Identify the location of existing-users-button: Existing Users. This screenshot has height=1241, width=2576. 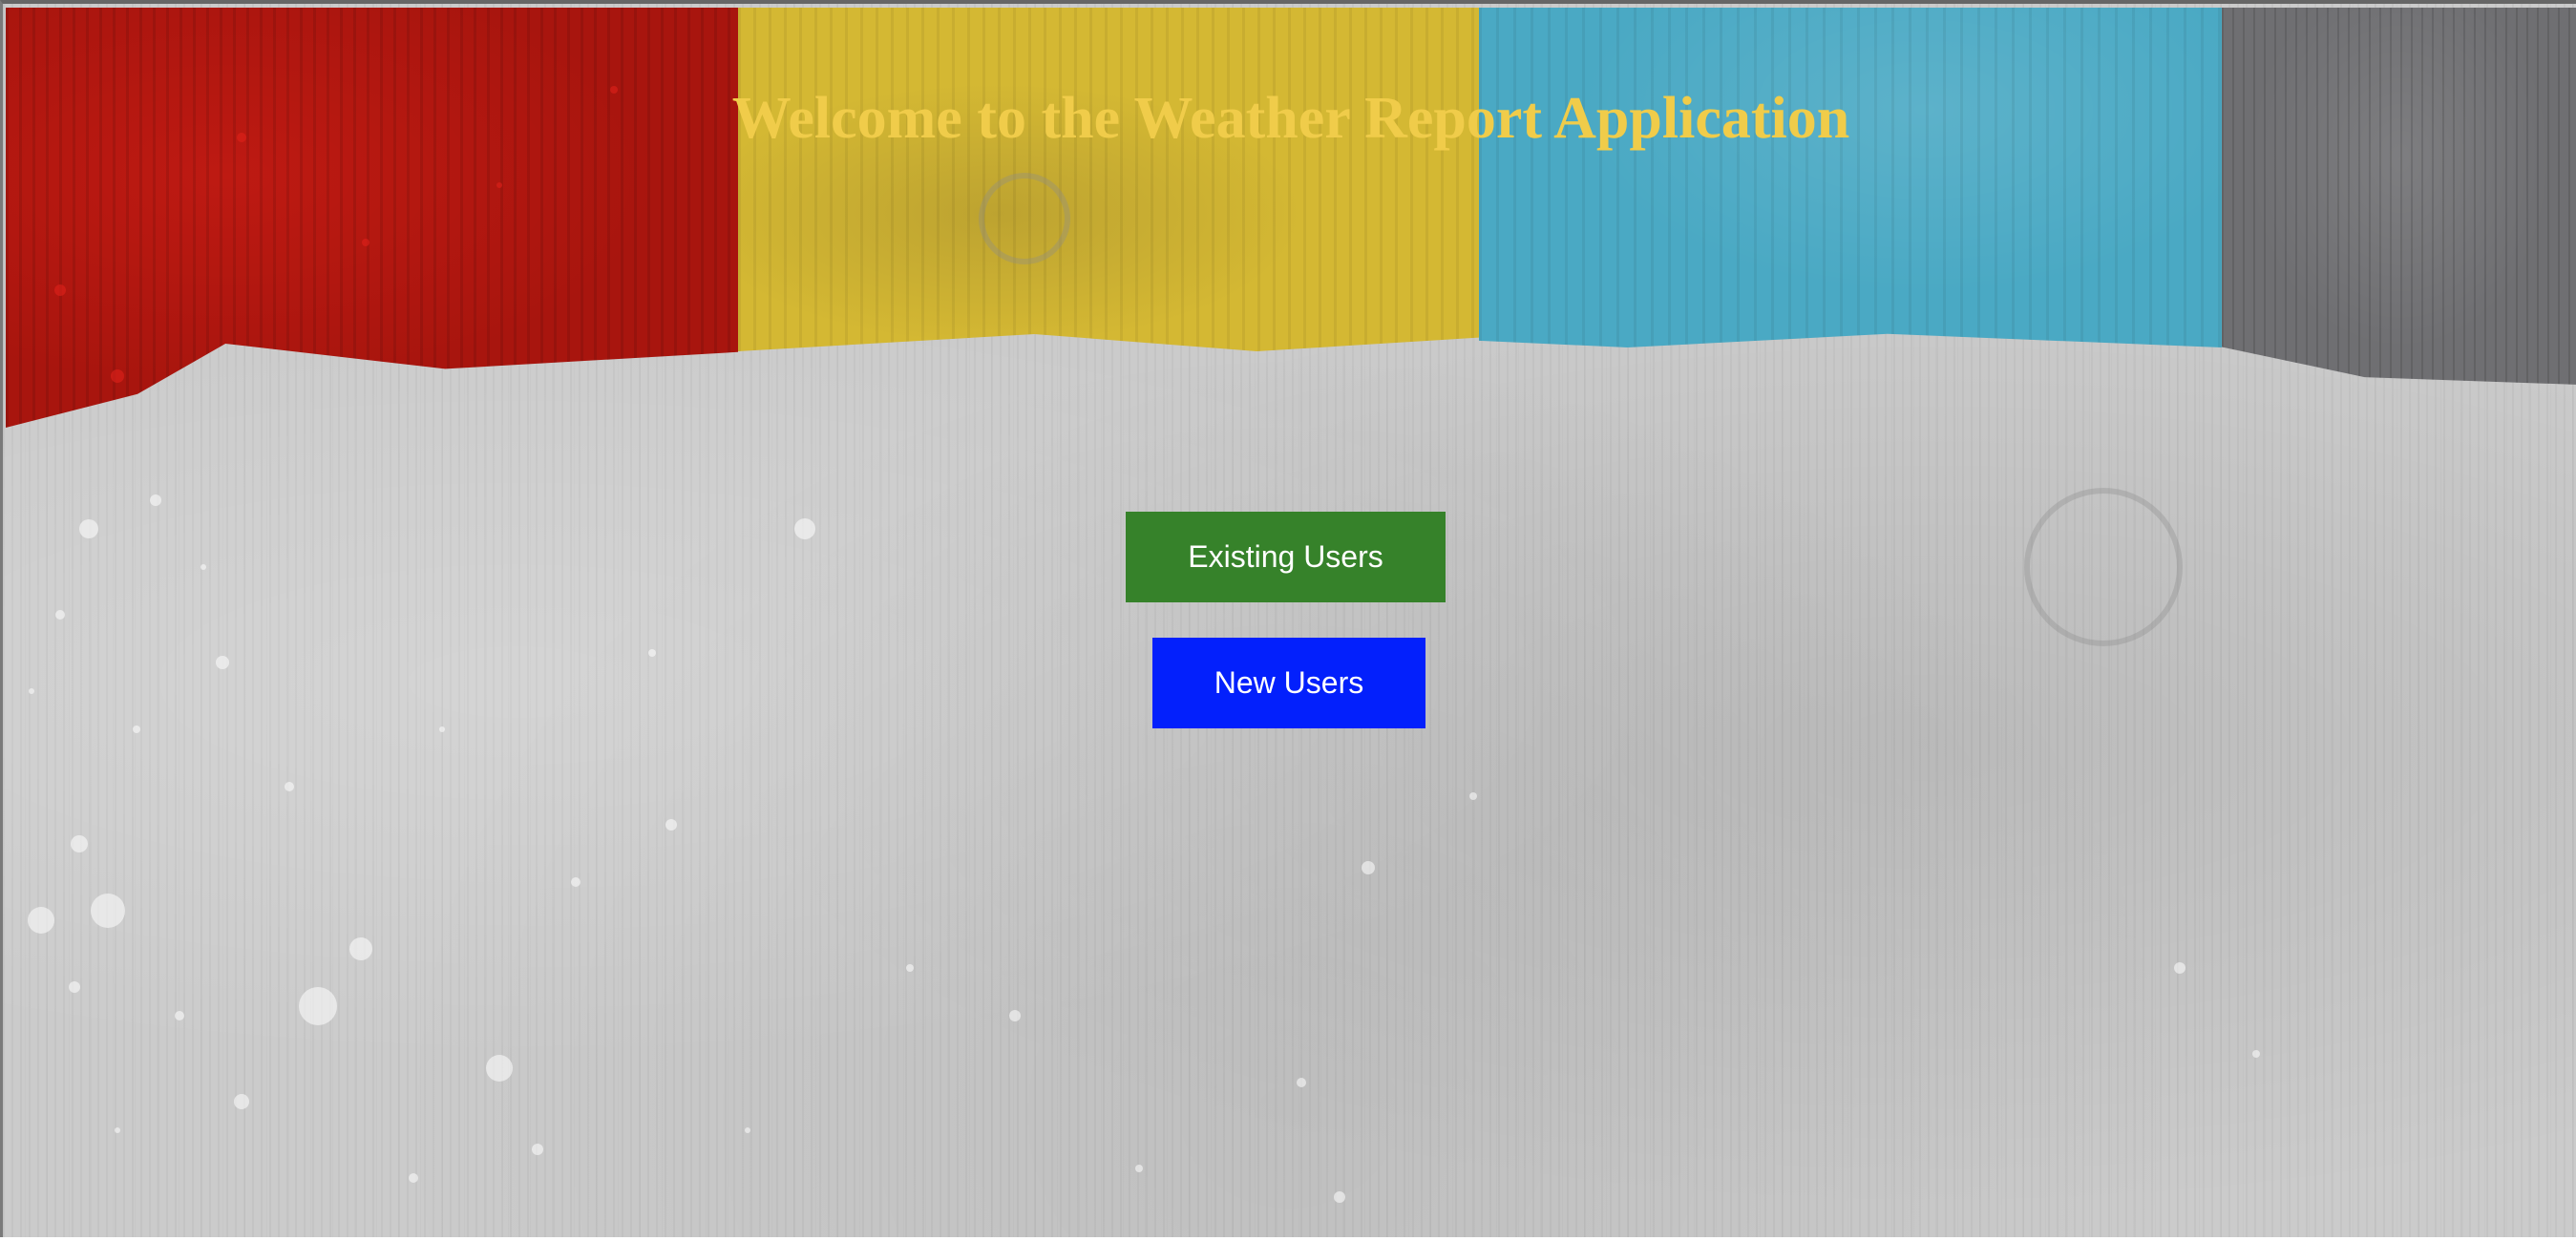
(1286, 557).